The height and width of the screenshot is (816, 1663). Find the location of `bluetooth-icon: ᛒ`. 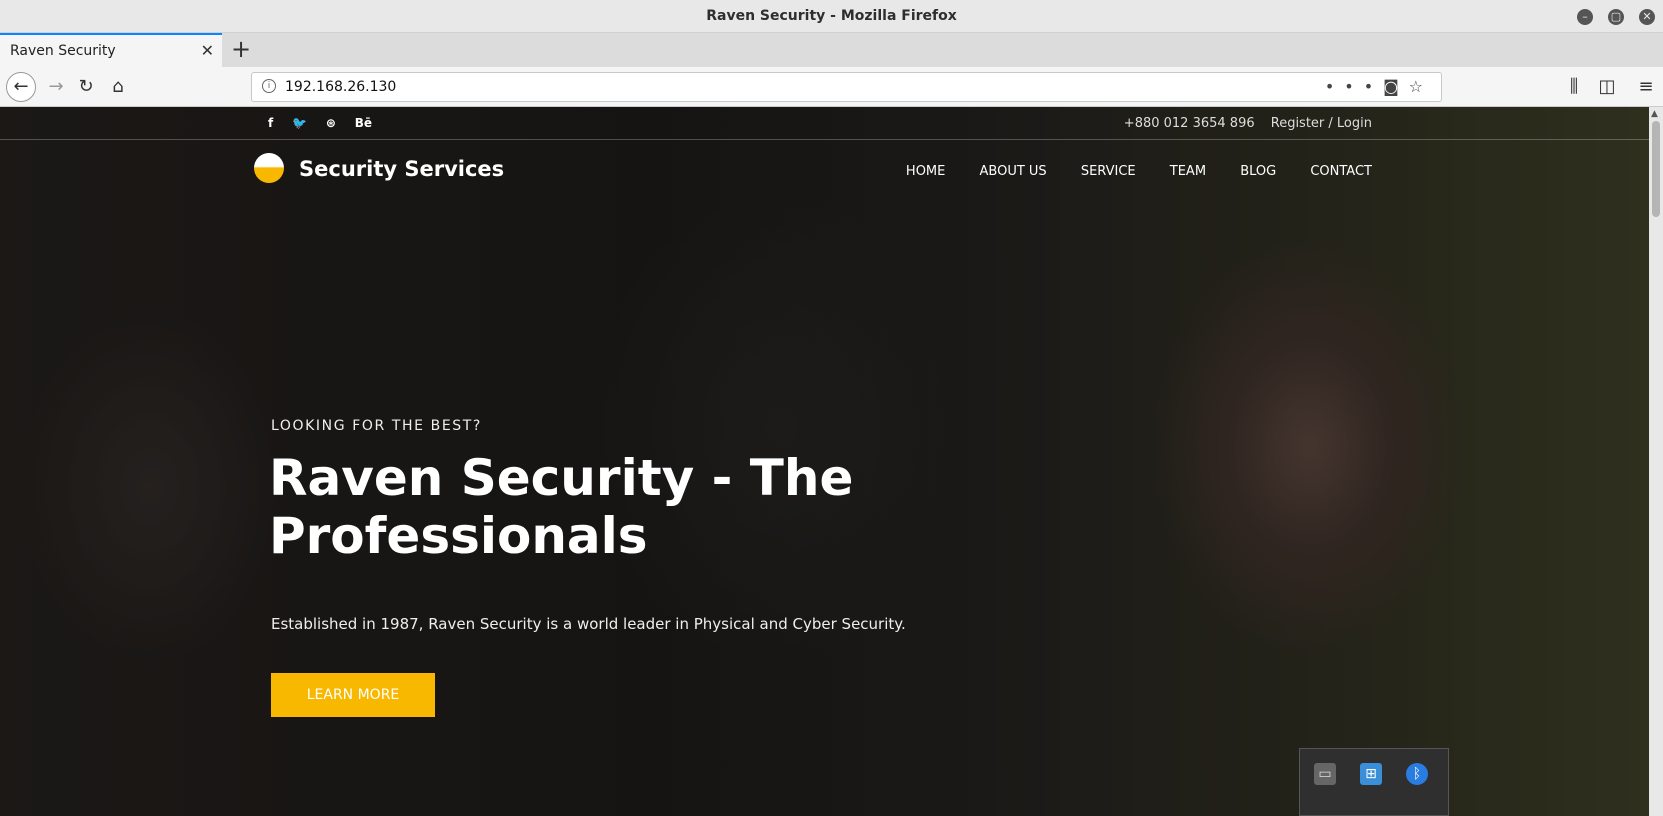

bluetooth-icon: ᛒ is located at coordinates (1417, 774).